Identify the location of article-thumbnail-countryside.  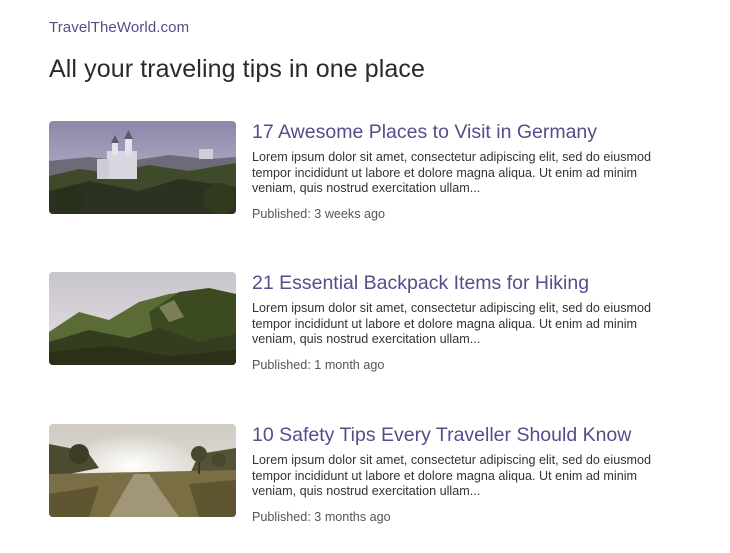
(142, 470).